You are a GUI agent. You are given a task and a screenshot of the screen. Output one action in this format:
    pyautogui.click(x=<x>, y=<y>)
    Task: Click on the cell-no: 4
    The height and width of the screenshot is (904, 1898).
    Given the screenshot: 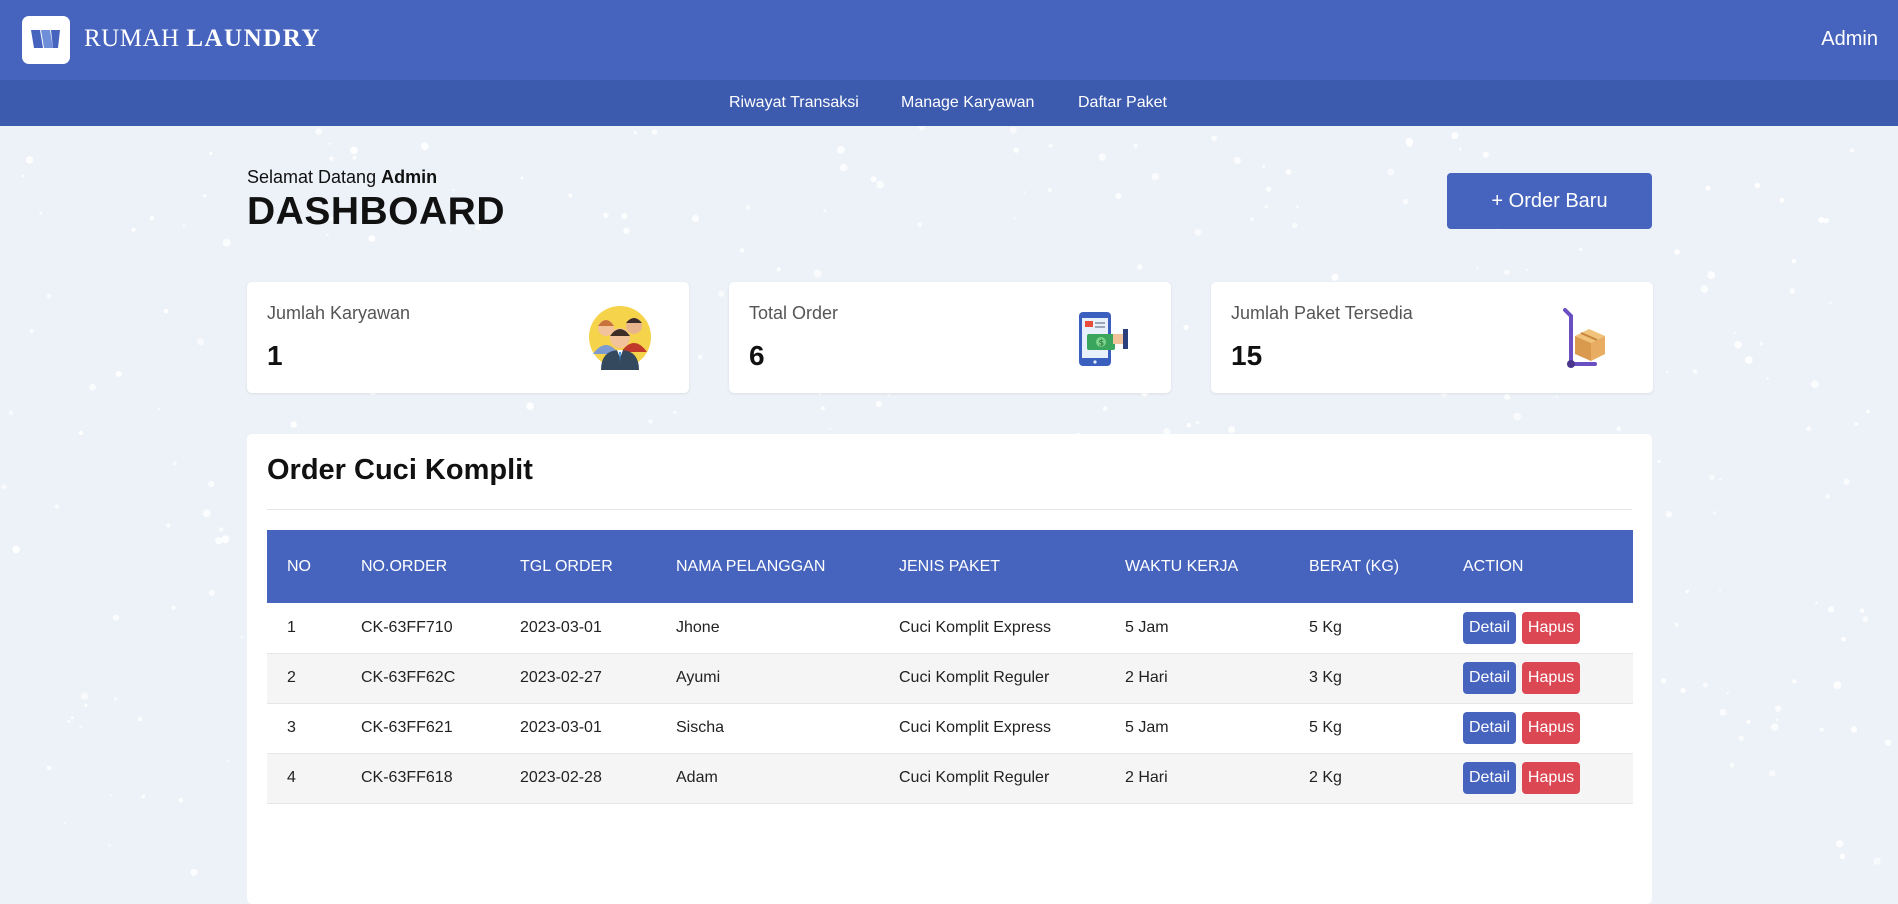 What is the action you would take?
    pyautogui.click(x=291, y=777)
    